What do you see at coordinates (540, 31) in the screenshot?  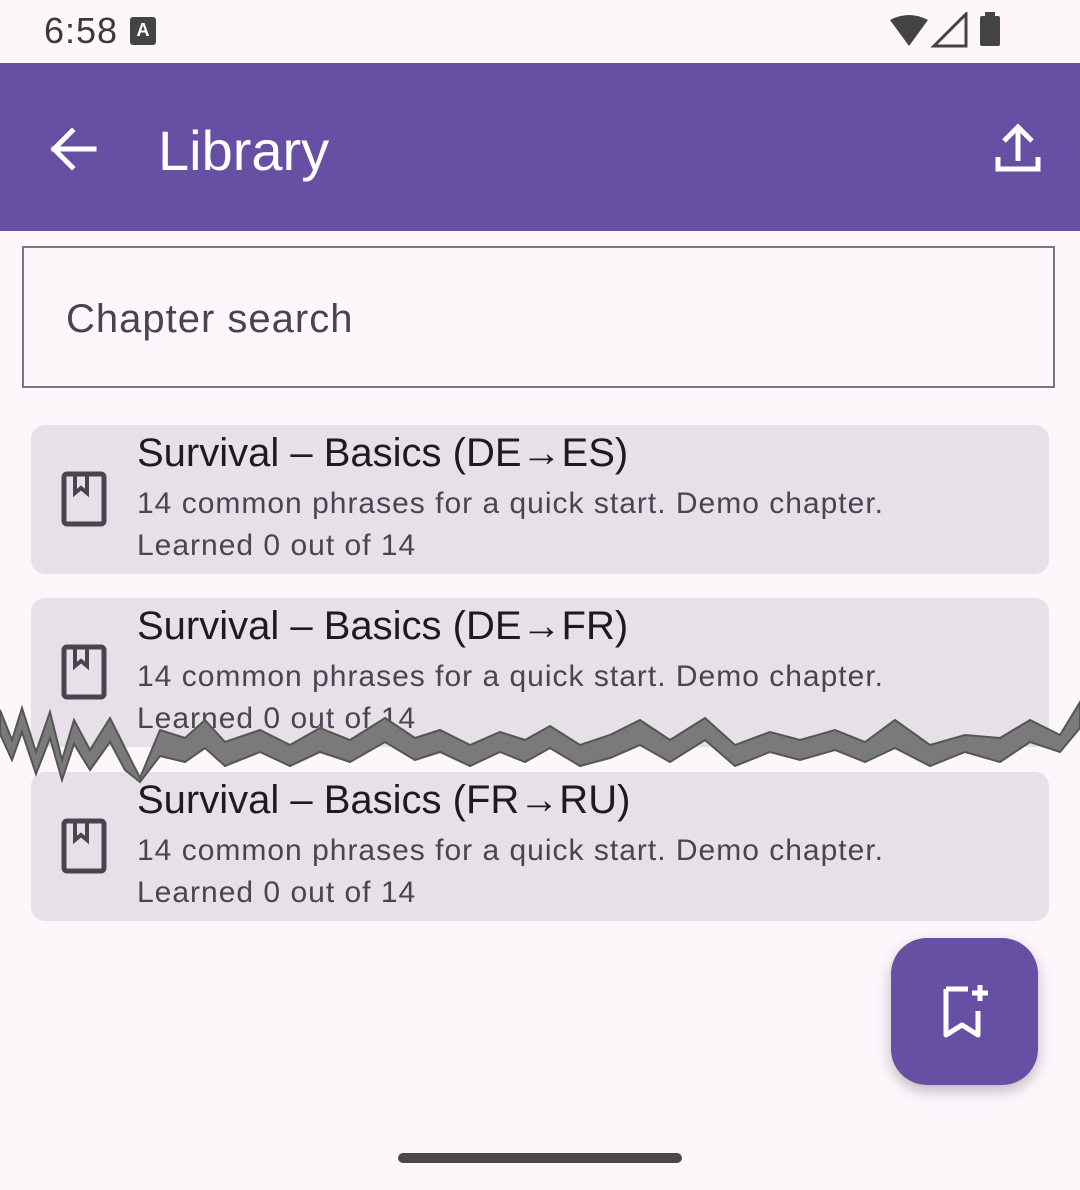 I see `status-bar: 6:58 A` at bounding box center [540, 31].